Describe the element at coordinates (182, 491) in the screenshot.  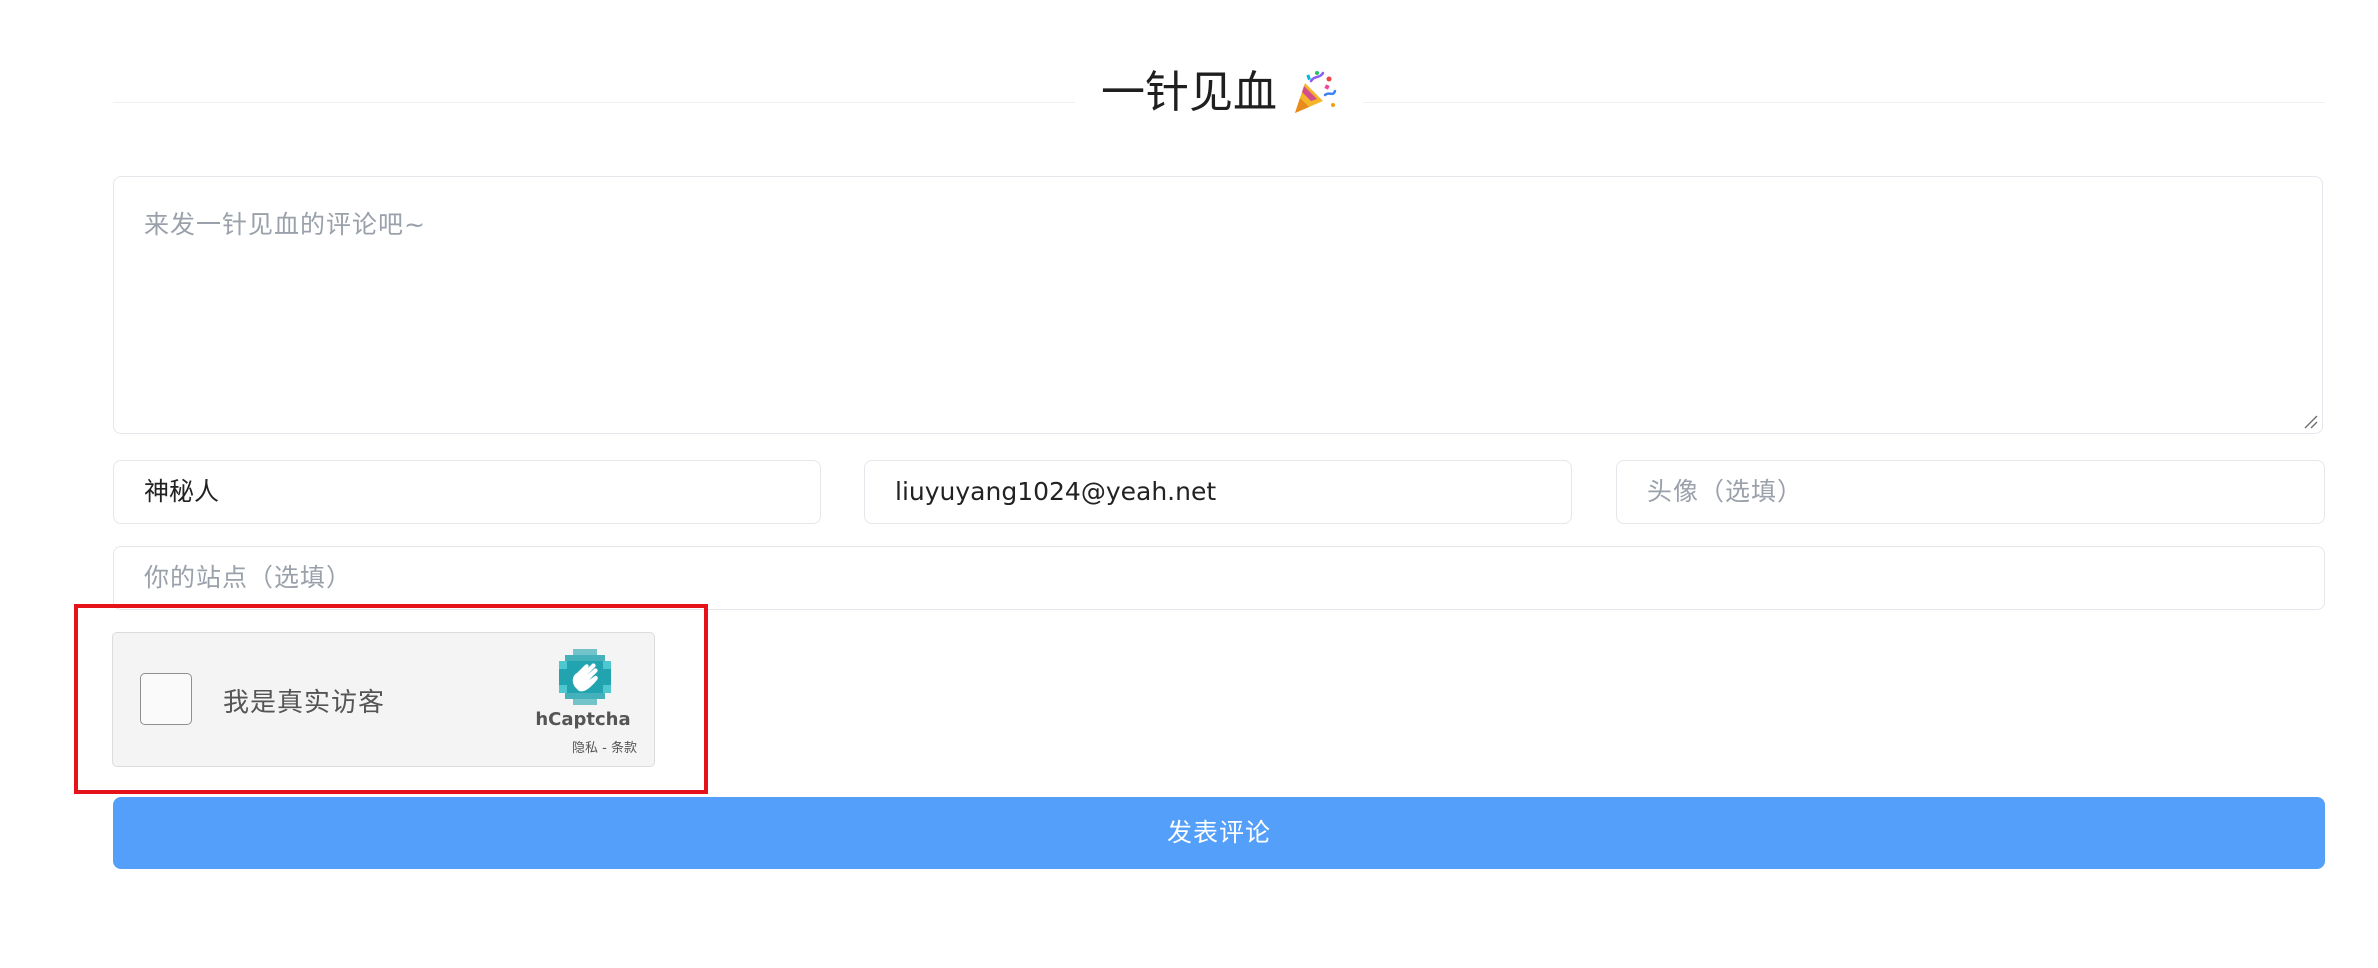
I see `nickname-value: 神秘人` at that location.